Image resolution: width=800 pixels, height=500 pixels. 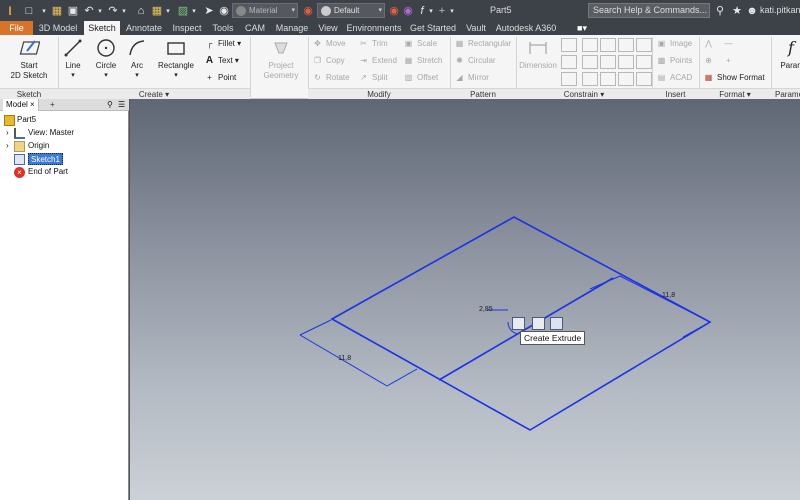 What do you see at coordinates (144, 28) in the screenshot?
I see `tab-annotate: Annotate` at bounding box center [144, 28].